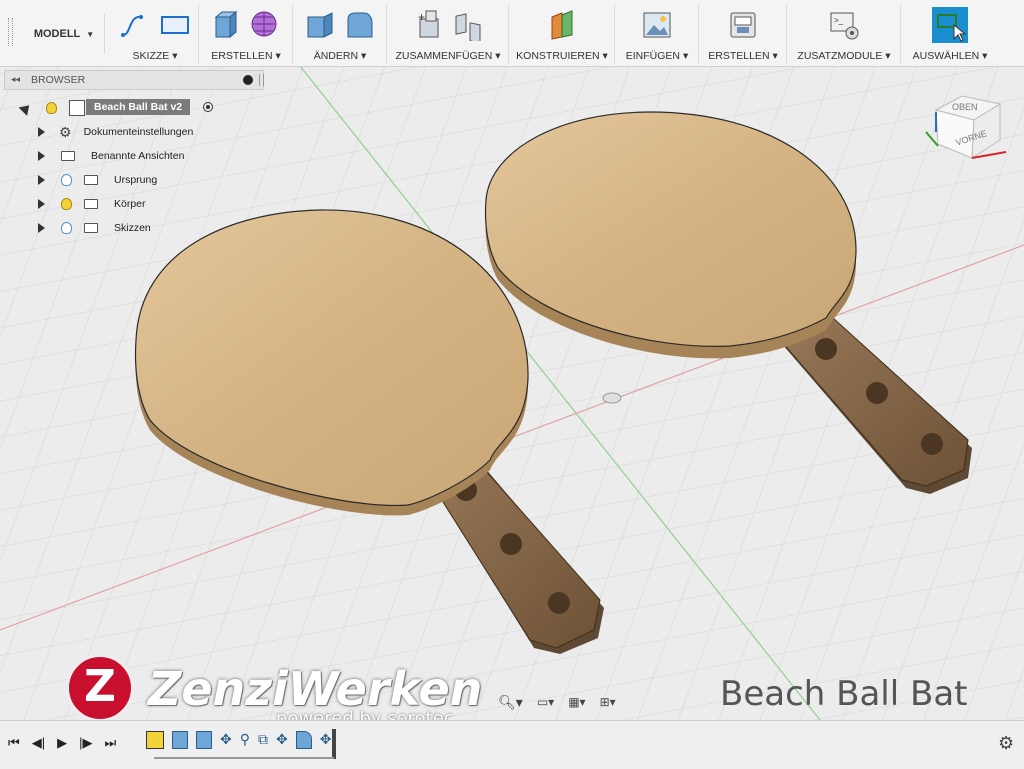 This screenshot has width=1024, height=769. I want to click on timeline-track, so click(244, 758).